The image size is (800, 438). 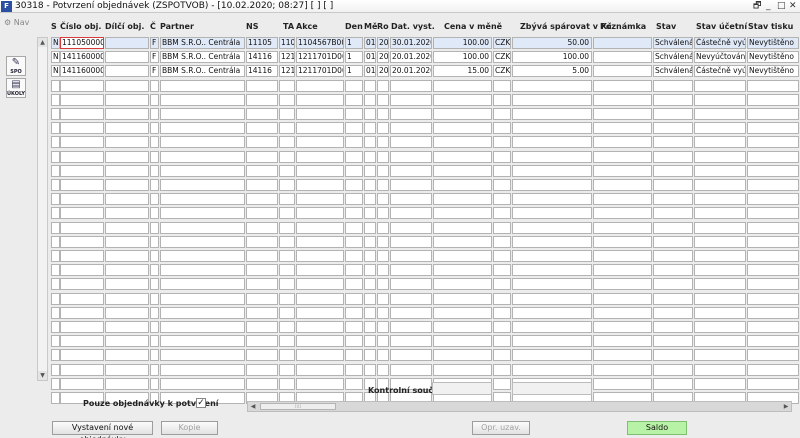 What do you see at coordinates (462, 71) in the screenshot?
I see `cell-cena: 15.00` at bounding box center [462, 71].